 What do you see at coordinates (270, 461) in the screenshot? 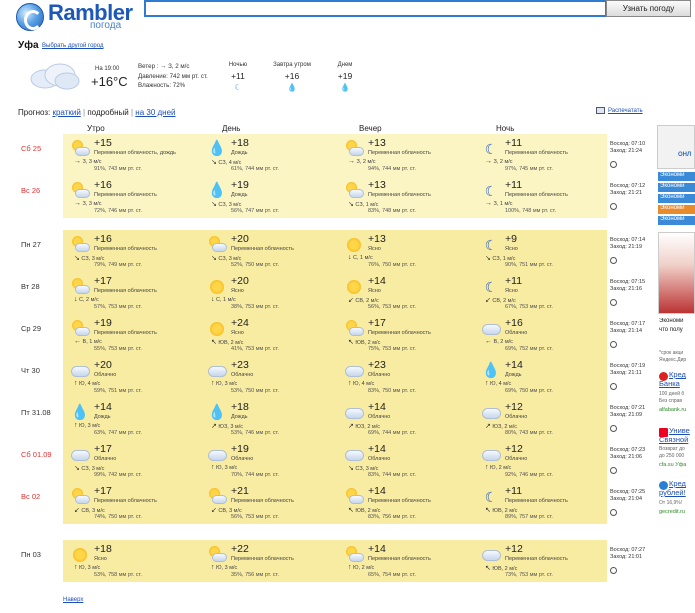
I see `forecast-cell: +19 Облачно ↑ Ю, 3 м/с 70%, 744 мм рт. ст.` at bounding box center [270, 461].